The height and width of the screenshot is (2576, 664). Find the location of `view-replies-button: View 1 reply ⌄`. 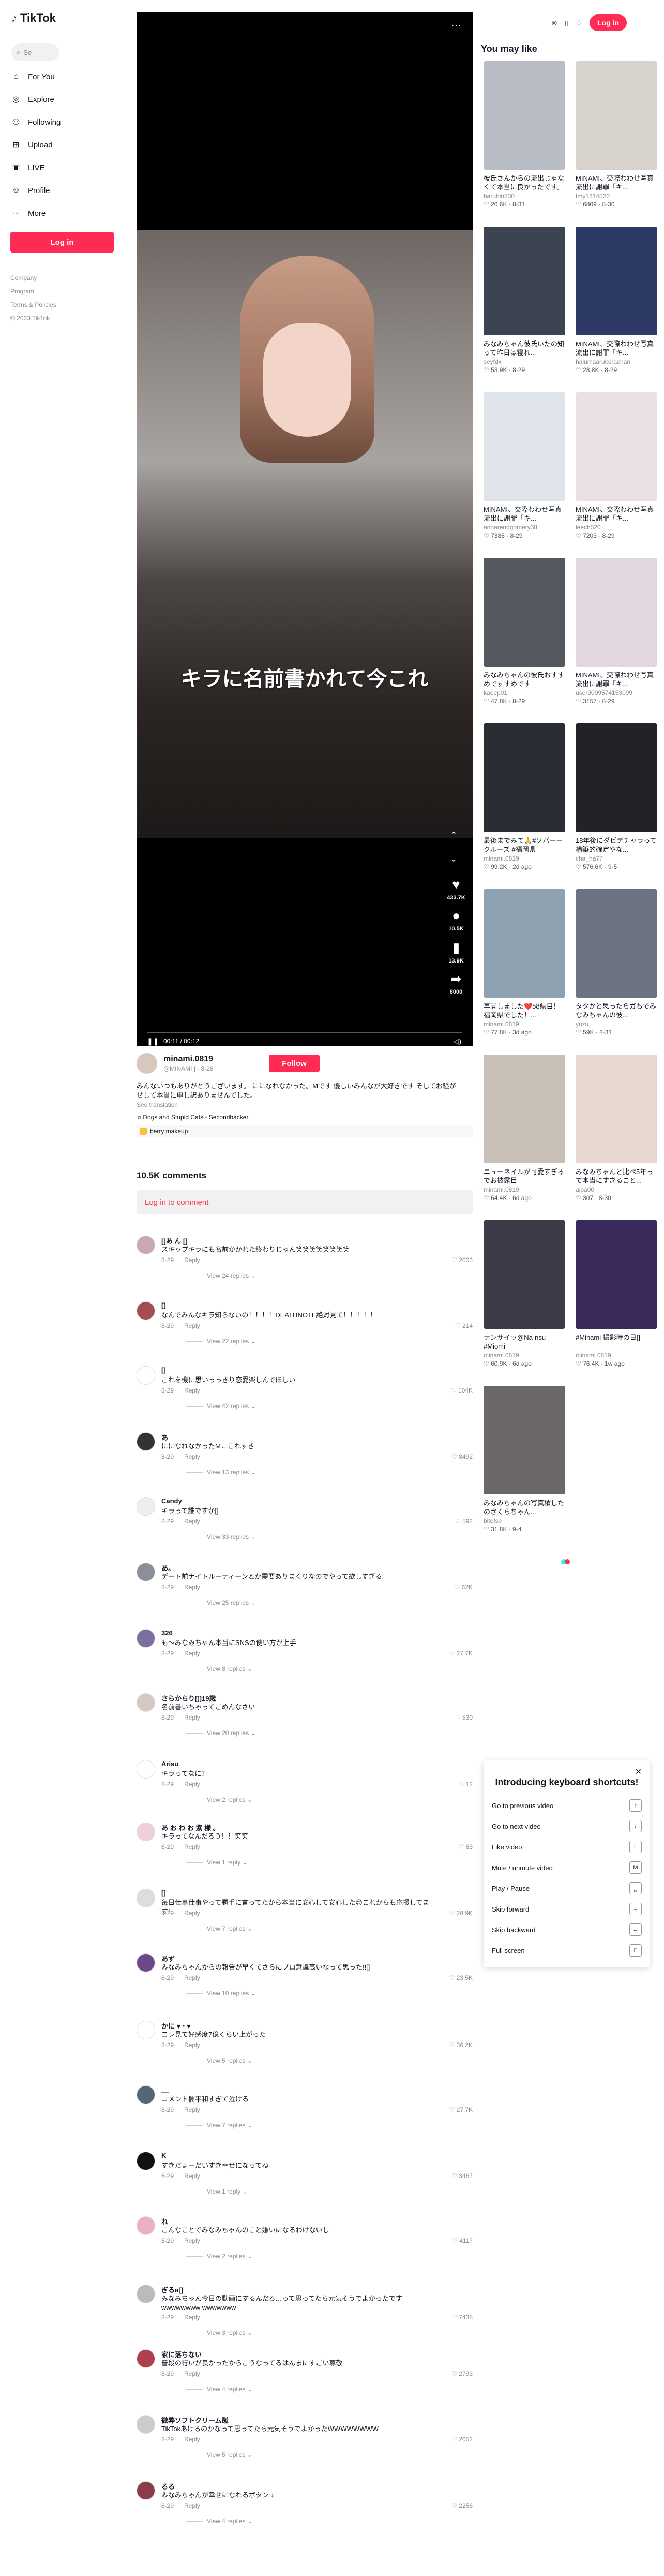

view-replies-button: View 1 reply ⌄ is located at coordinates (217, 2191).